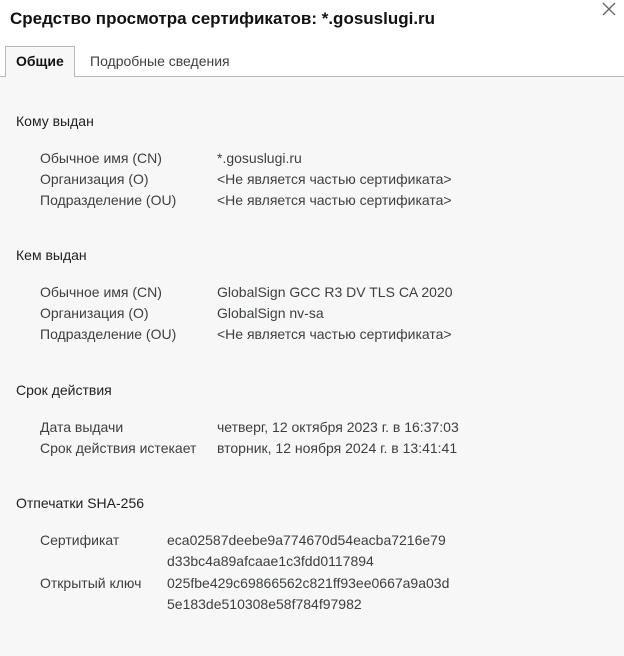 The image size is (624, 656). Describe the element at coordinates (108, 334) in the screenshot. I see `issued-by-ou-label: Подразделение (OU)` at that location.